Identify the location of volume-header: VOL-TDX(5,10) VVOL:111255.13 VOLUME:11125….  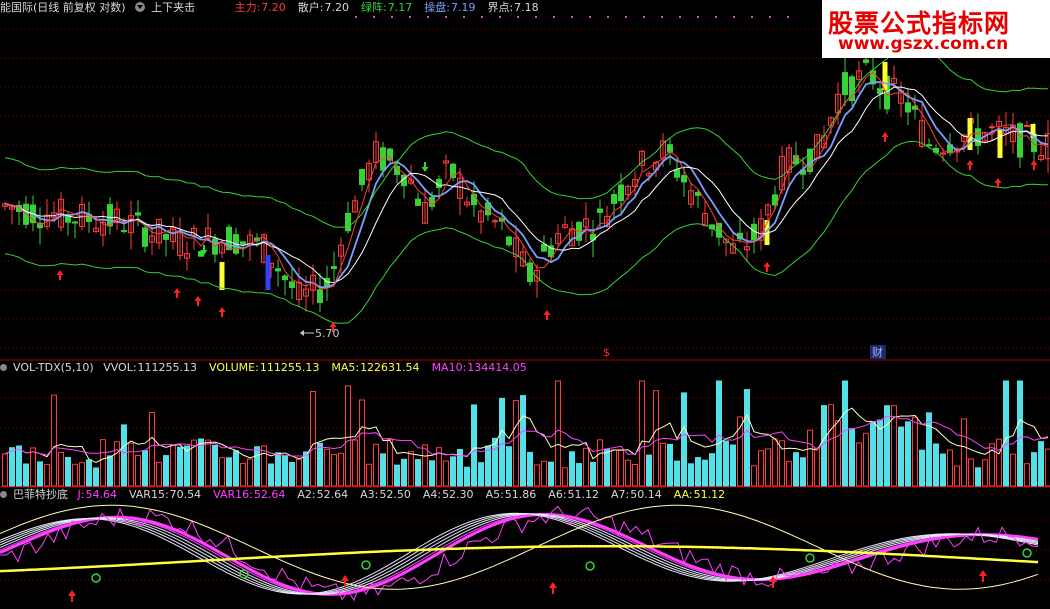
(272, 368).